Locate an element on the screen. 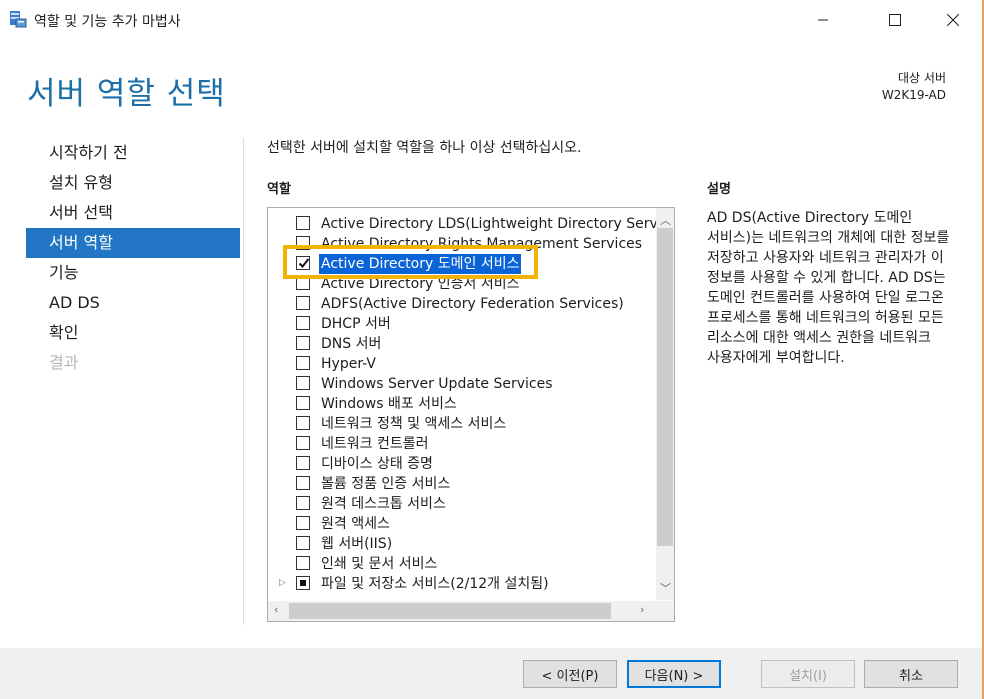 Image resolution: width=984 pixels, height=699 pixels. scroll-left-icon: ‹ is located at coordinates (276, 609).